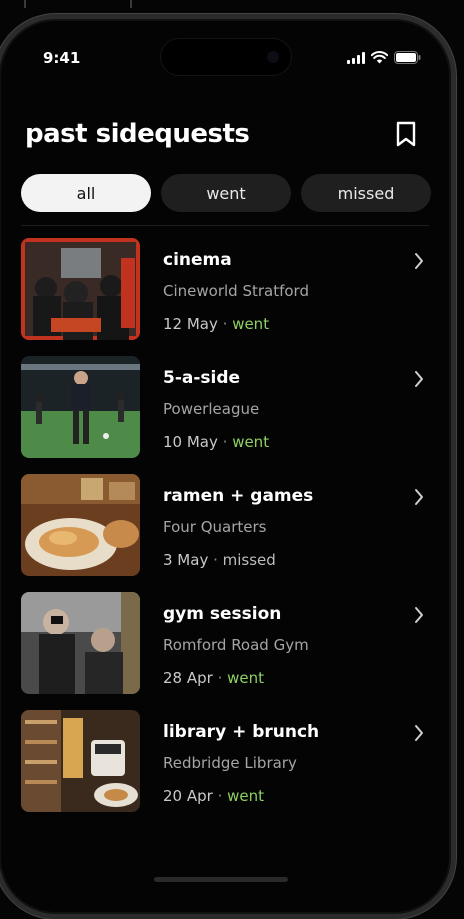 This screenshot has height=919, width=464. What do you see at coordinates (80, 289) in the screenshot?
I see `cinema-photo` at bounding box center [80, 289].